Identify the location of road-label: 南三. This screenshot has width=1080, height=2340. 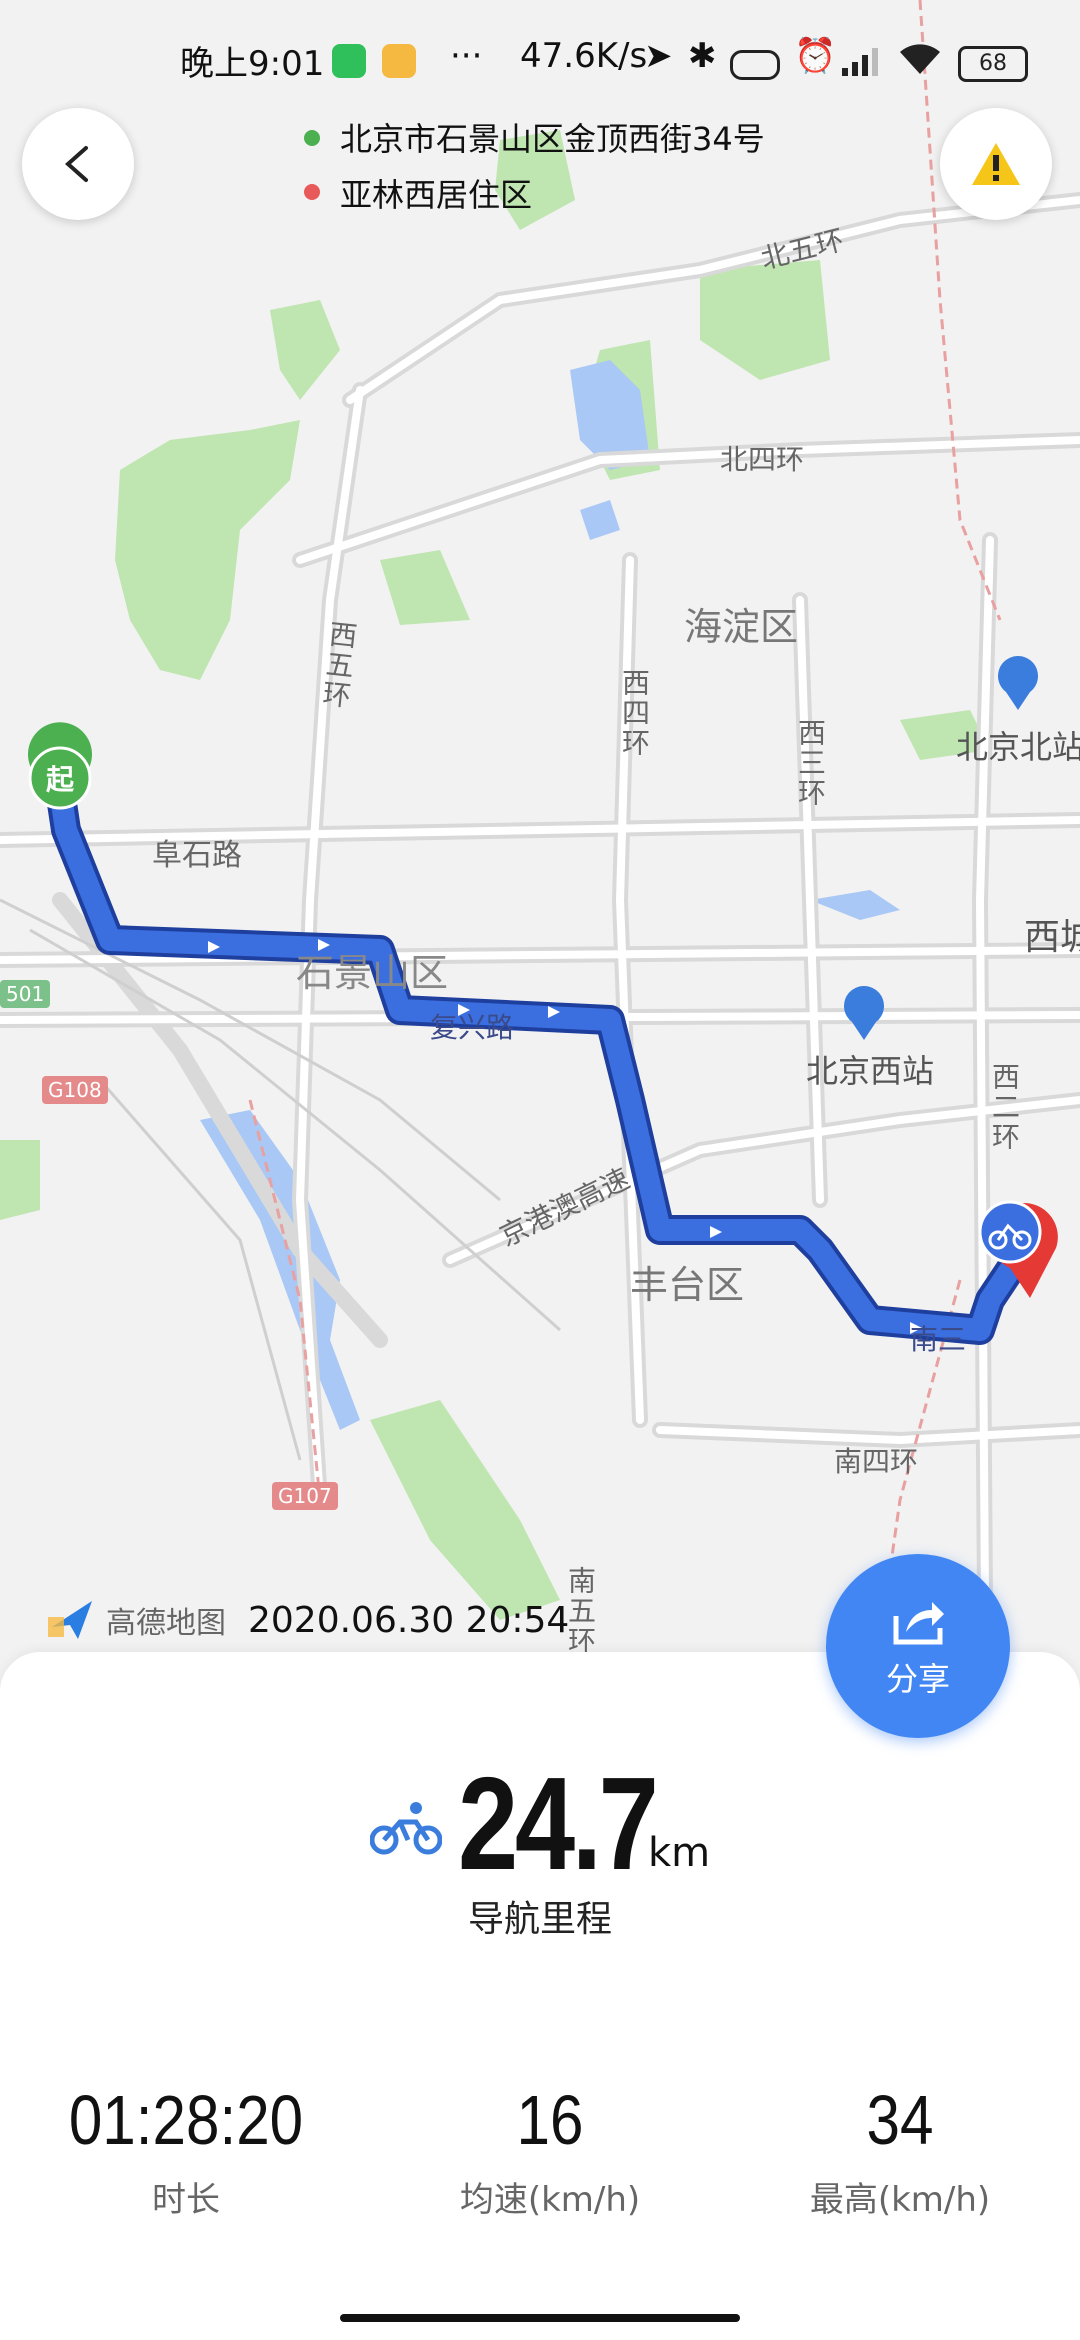
(938, 1339).